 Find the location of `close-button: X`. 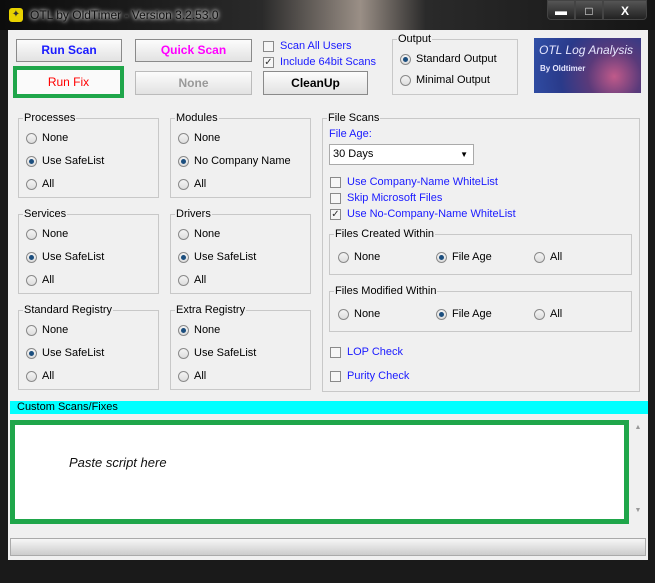

close-button: X is located at coordinates (625, 10).